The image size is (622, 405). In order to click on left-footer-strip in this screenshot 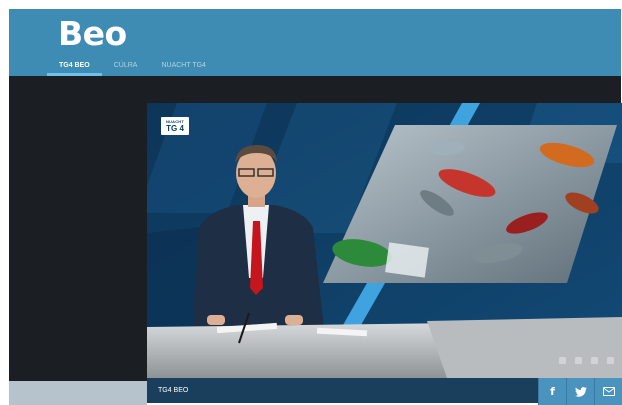, I will do `click(78, 393)`.